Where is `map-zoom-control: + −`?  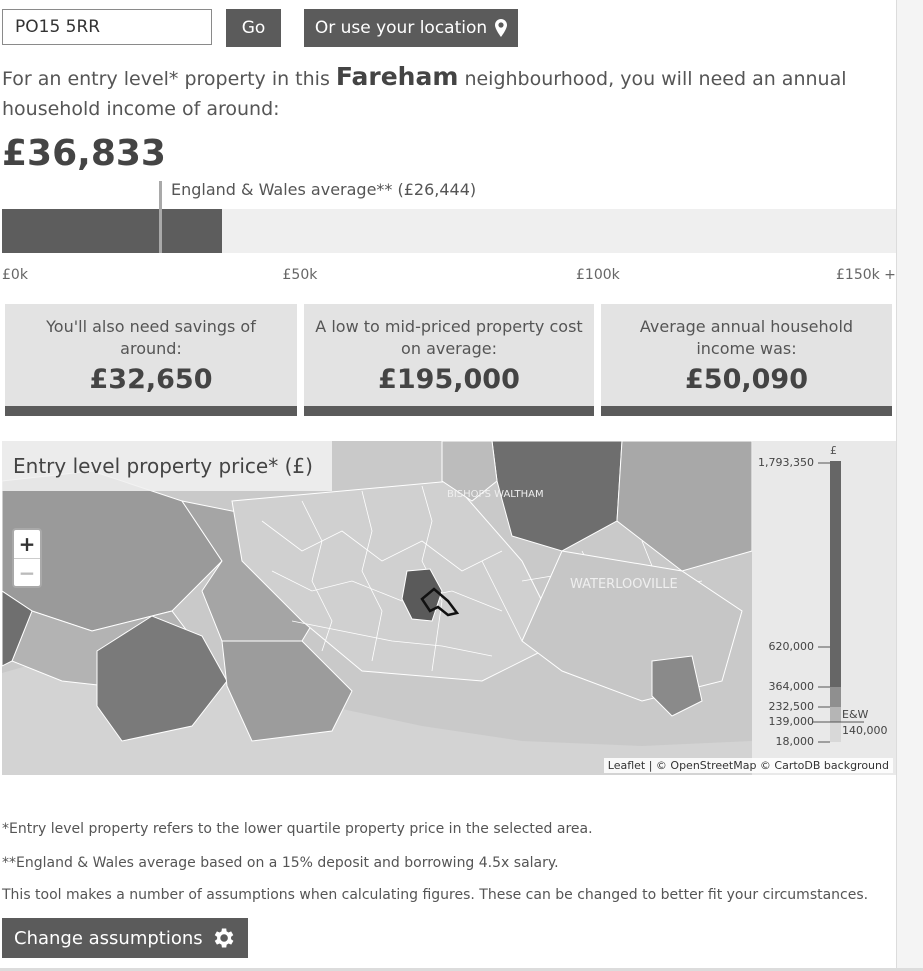 map-zoom-control: + − is located at coordinates (27, 558).